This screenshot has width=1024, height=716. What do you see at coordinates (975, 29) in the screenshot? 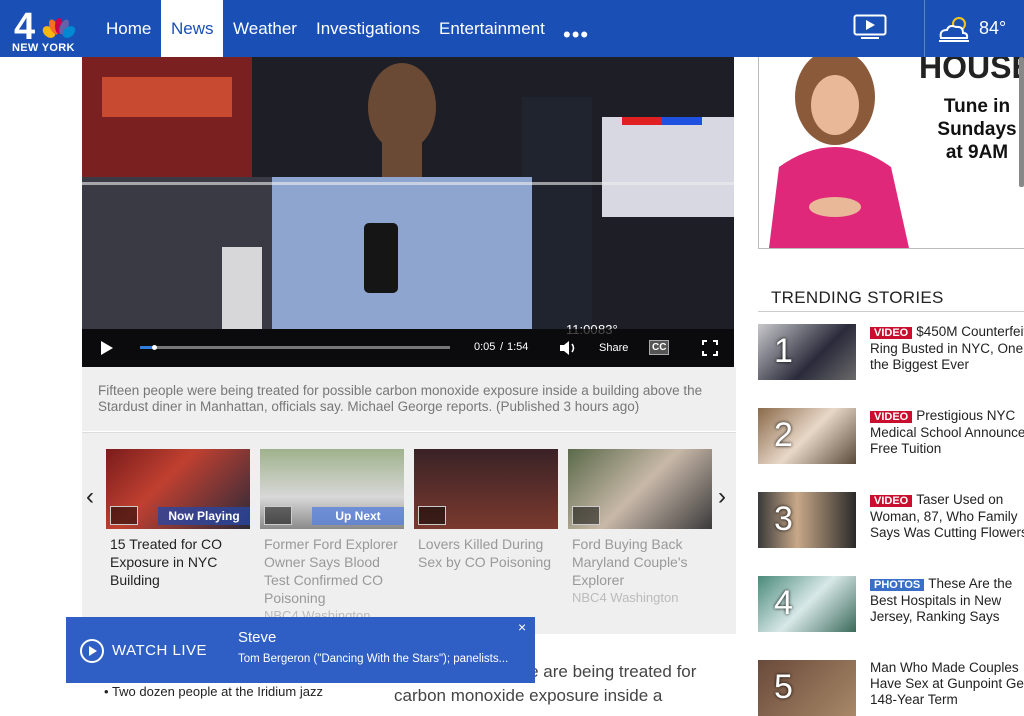
I see `weather-widget: 84°` at bounding box center [975, 29].